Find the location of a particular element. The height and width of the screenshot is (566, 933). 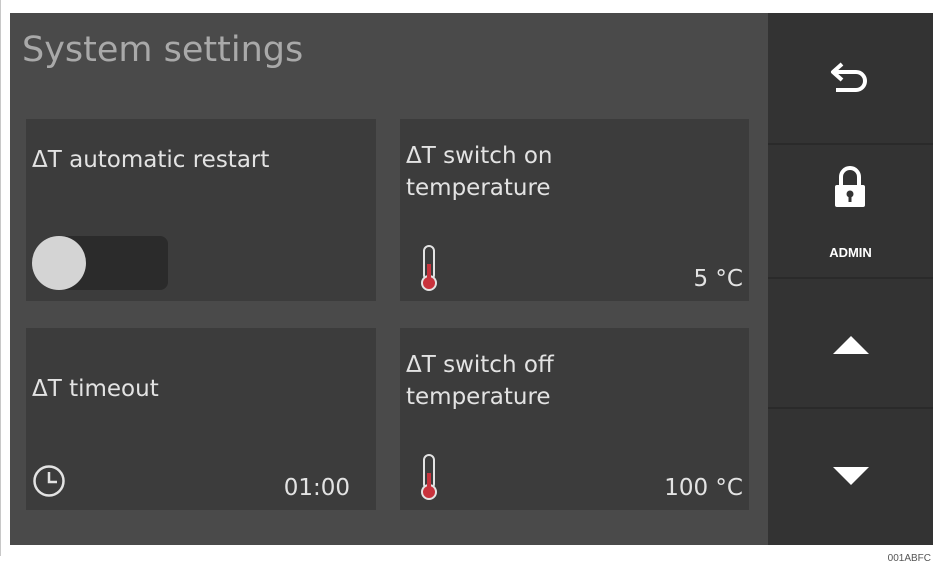

back-button is located at coordinates (850, 79).